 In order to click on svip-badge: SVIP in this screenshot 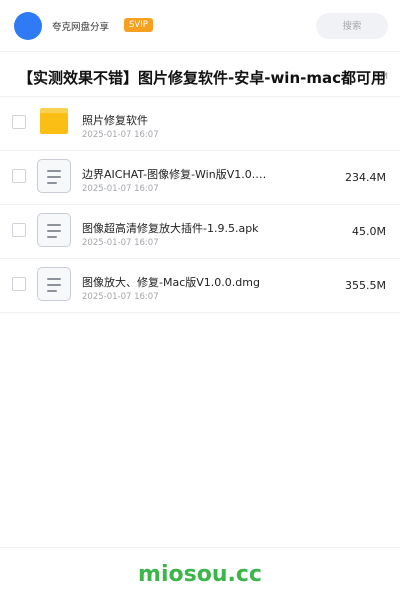, I will do `click(138, 25)`.